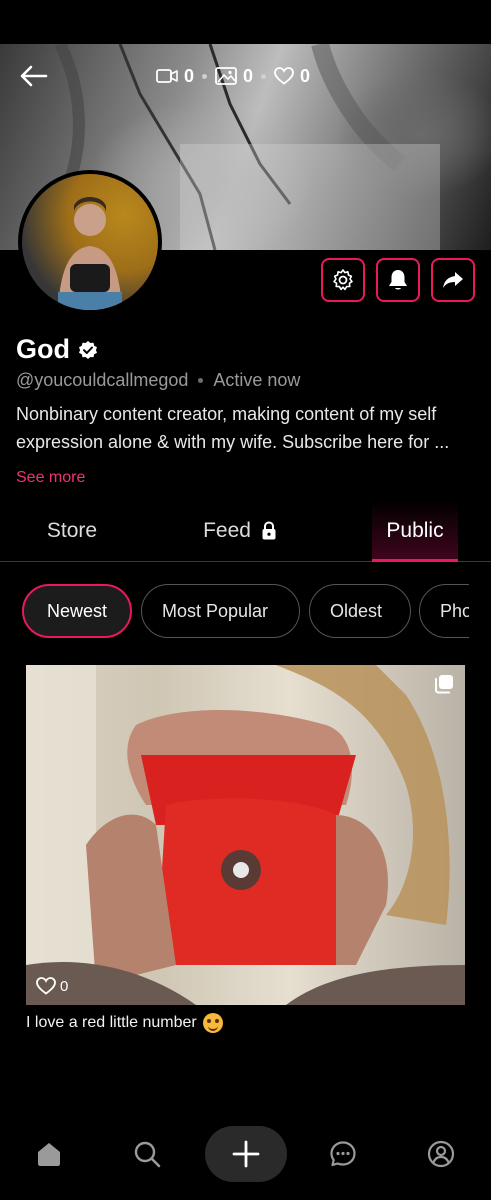  I want to click on share-icon, so click(453, 280).